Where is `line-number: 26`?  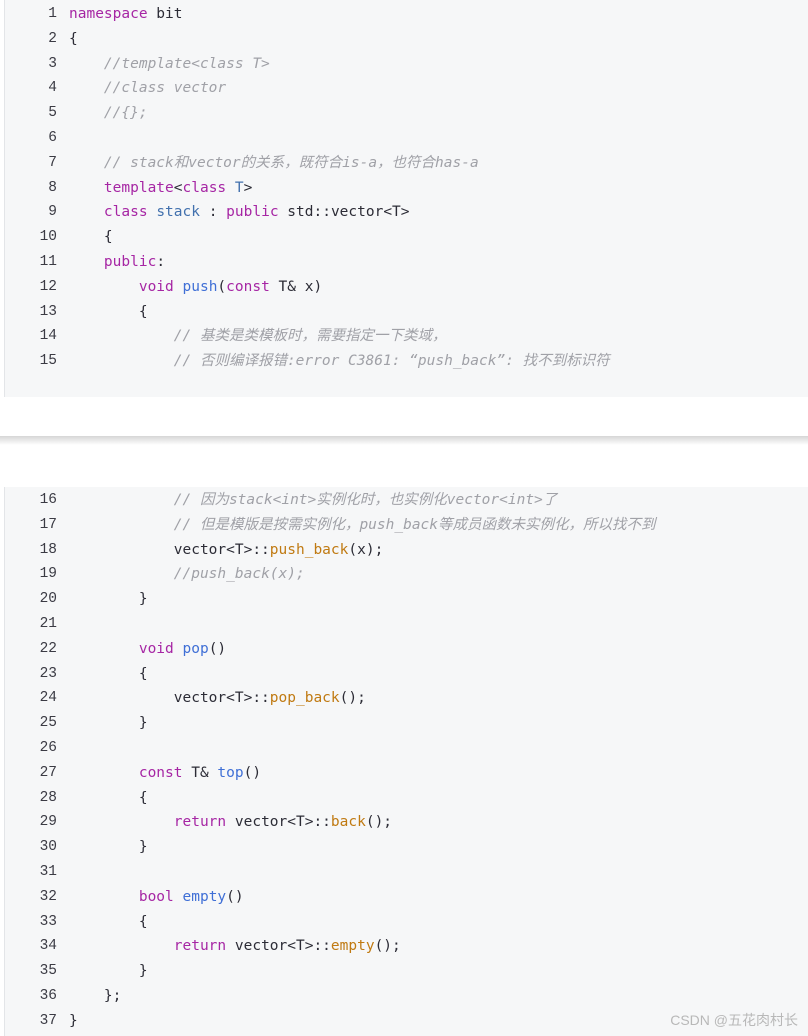 line-number: 26 is located at coordinates (48, 748).